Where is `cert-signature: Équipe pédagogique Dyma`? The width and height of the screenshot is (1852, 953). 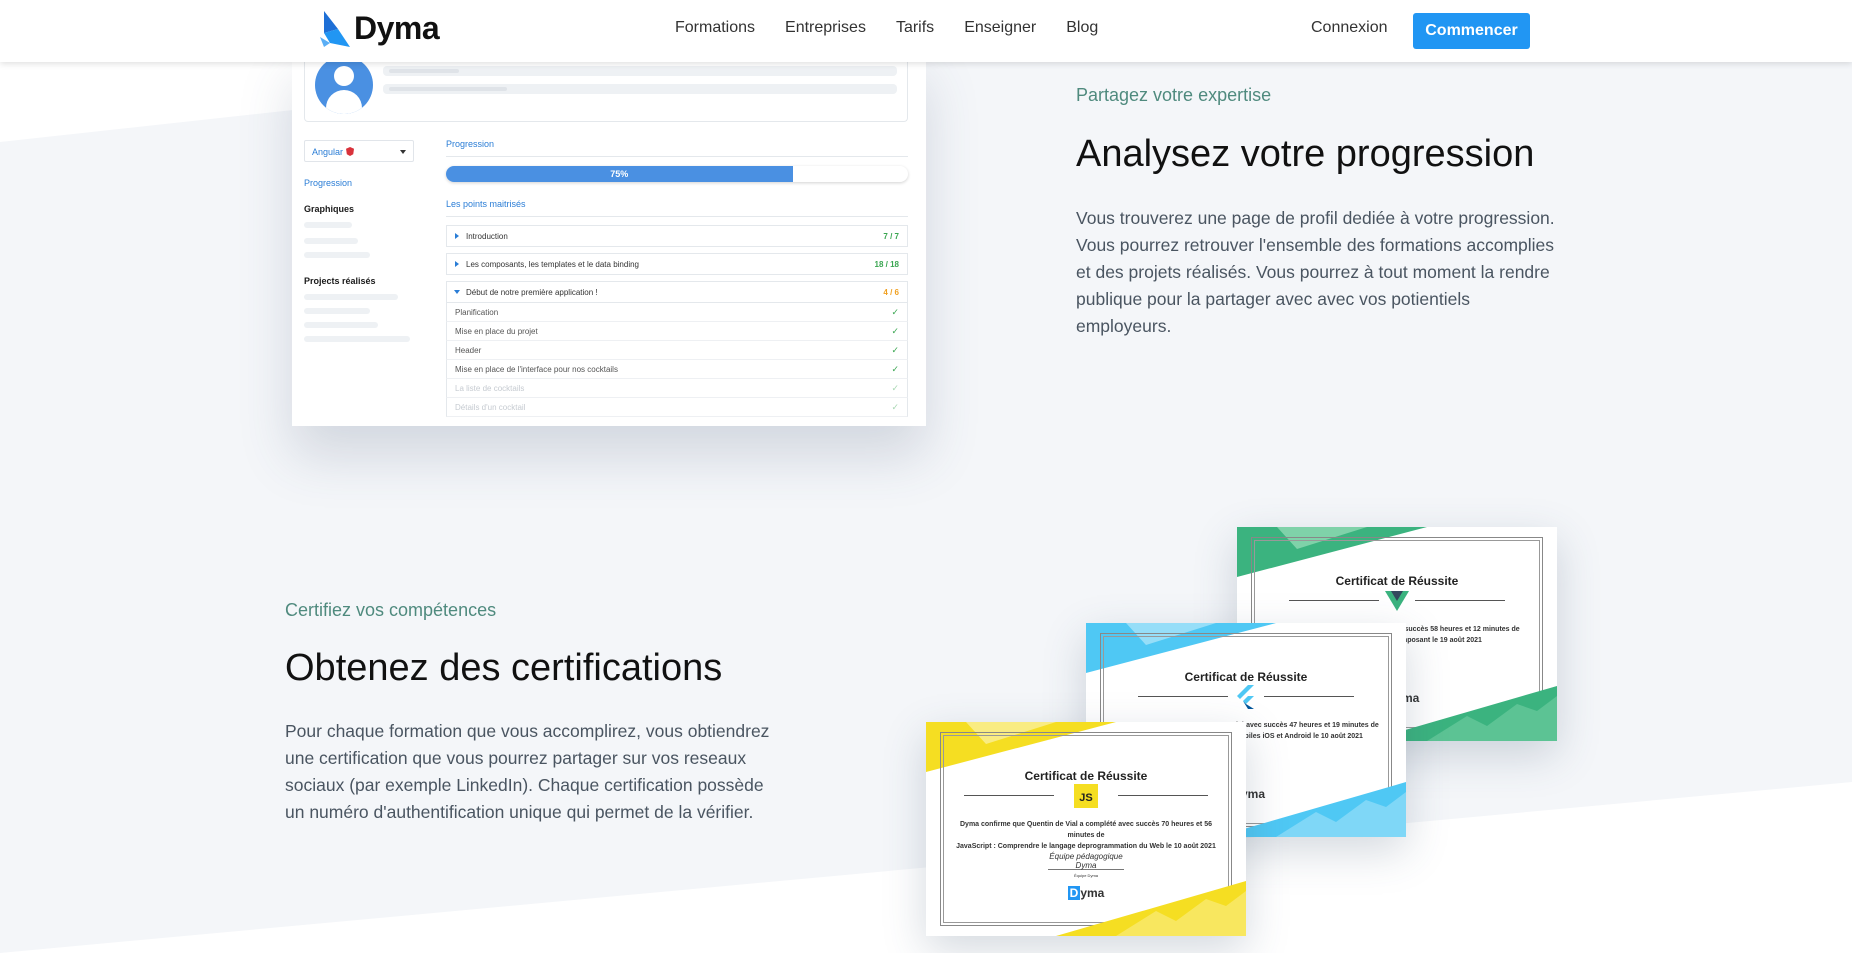
cert-signature: Équipe pédagogique Dyma is located at coordinates (1086, 861).